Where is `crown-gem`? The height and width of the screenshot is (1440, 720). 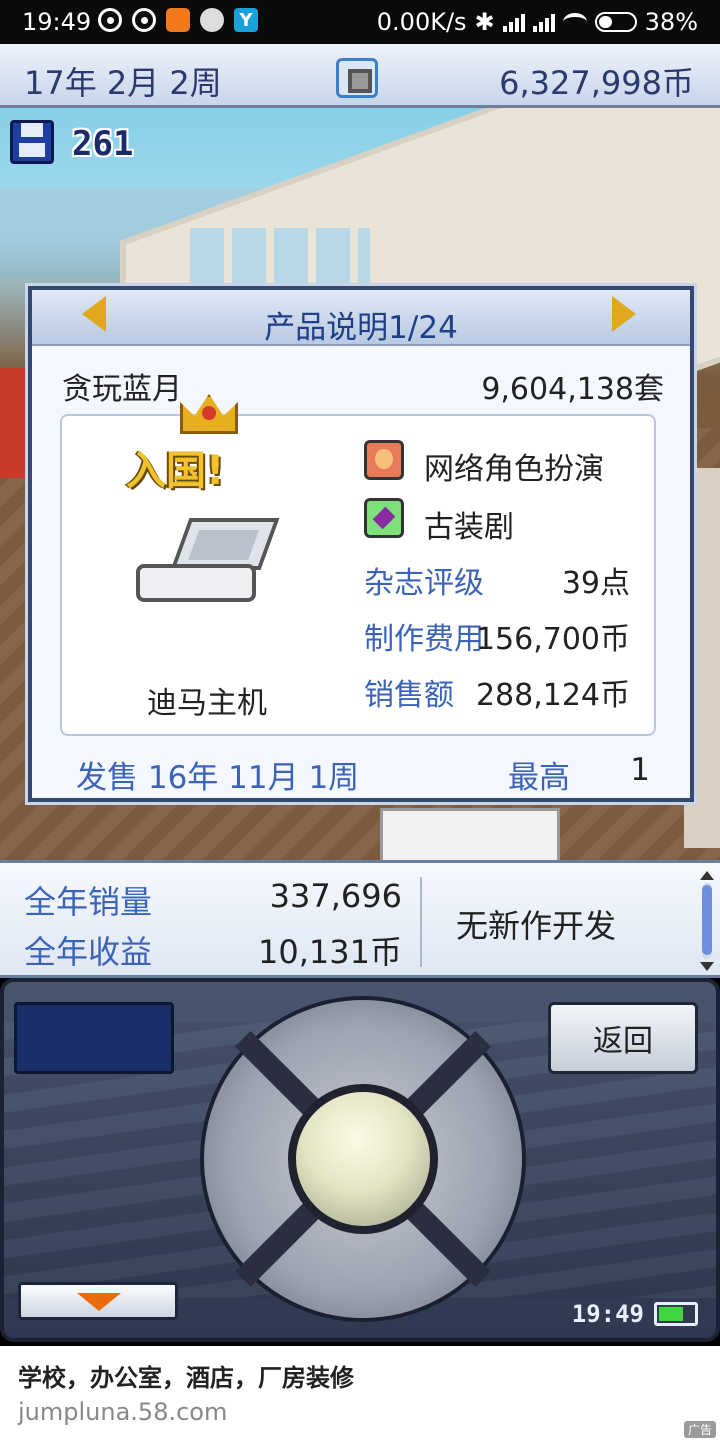 crown-gem is located at coordinates (209, 413).